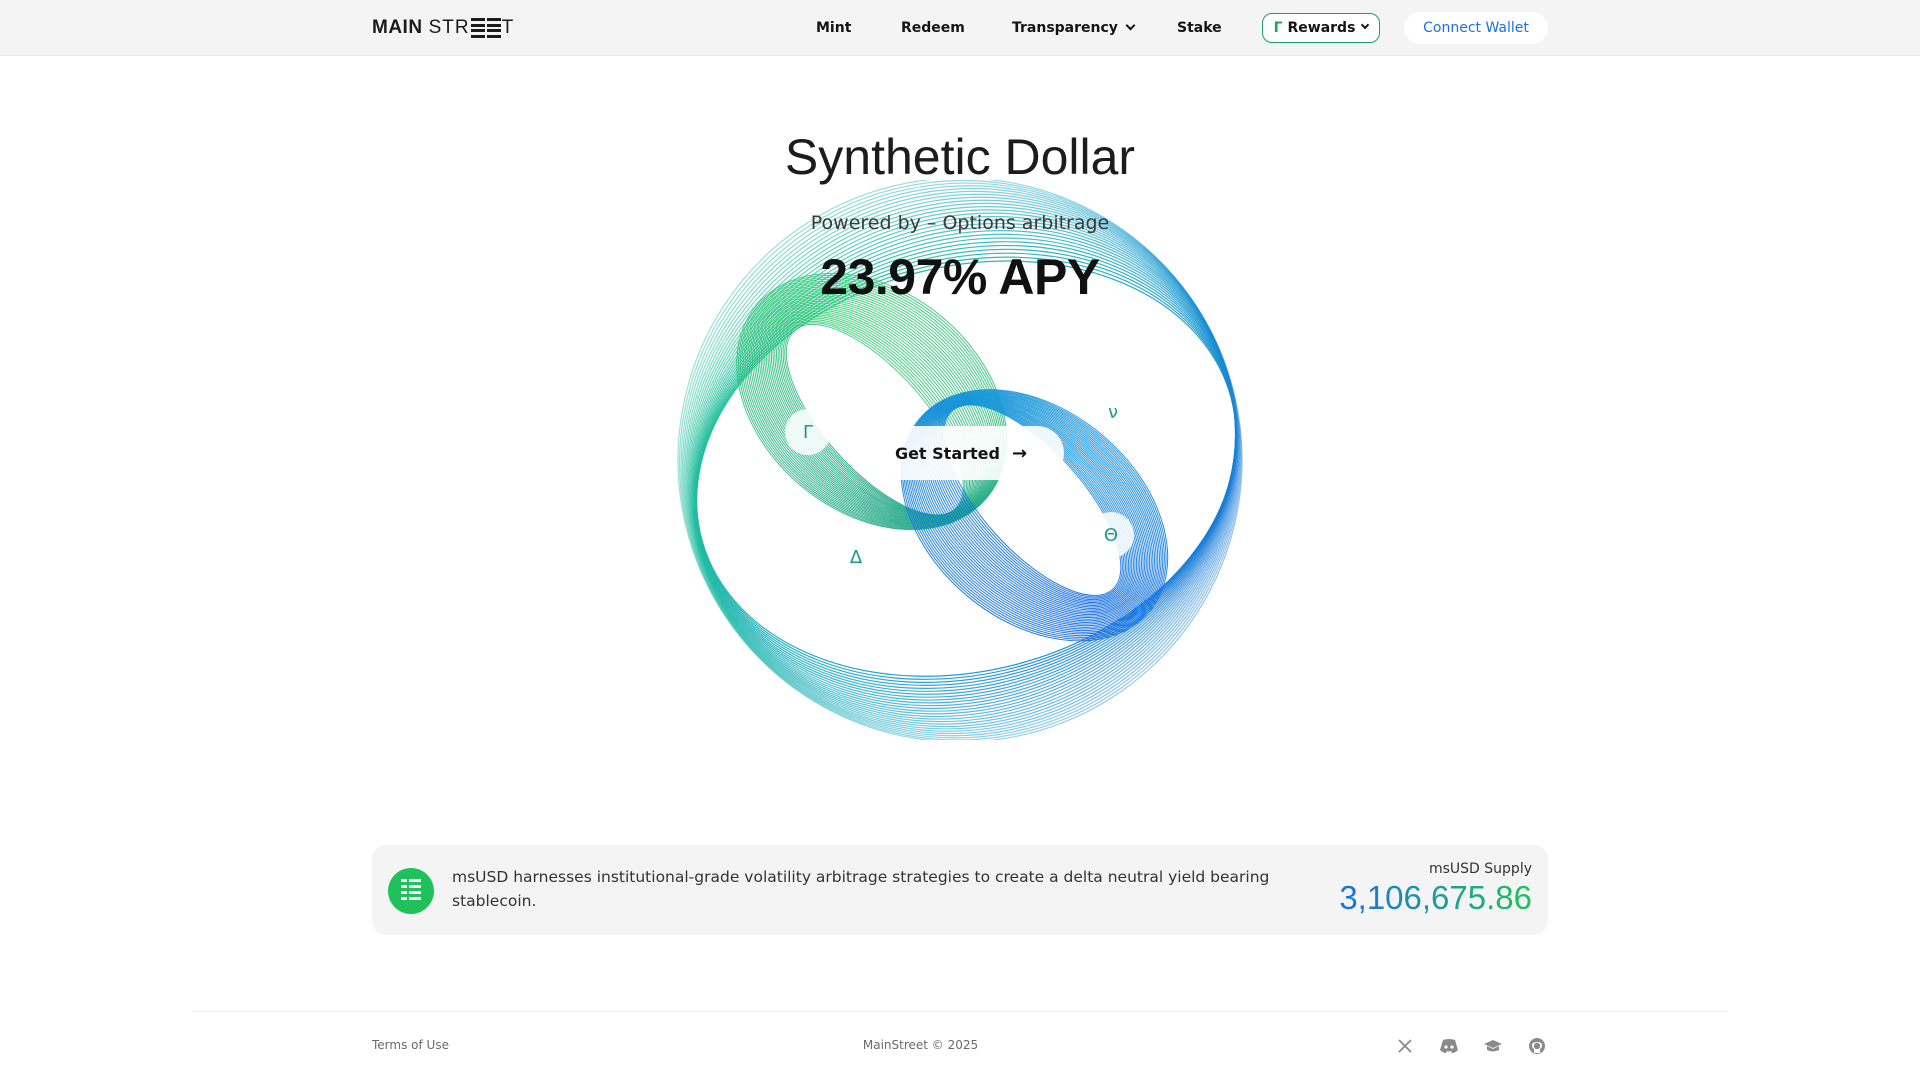 The height and width of the screenshot is (1080, 1920). I want to click on github-icon, so click(1537, 1046).